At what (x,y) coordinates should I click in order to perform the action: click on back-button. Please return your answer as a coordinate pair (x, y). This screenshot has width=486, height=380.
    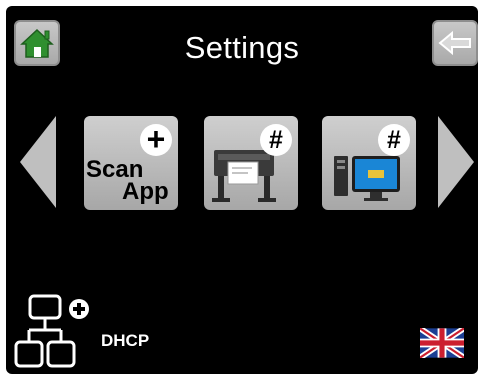
    Looking at the image, I should click on (455, 43).